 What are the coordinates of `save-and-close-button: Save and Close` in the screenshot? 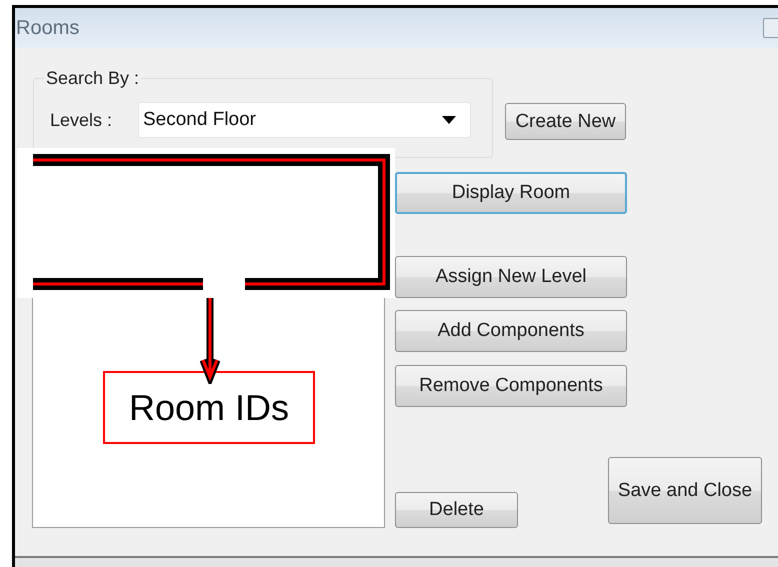 It's located at (685, 490).